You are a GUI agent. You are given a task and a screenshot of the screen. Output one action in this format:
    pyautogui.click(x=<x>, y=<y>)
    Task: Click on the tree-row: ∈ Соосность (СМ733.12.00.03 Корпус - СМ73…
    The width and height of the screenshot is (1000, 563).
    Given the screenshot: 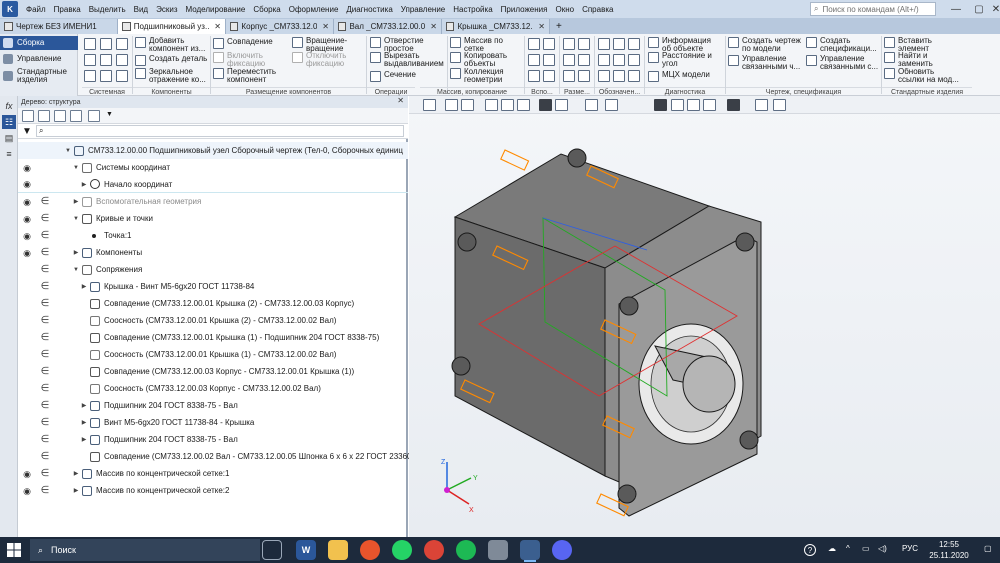 What is the action you would take?
    pyautogui.click(x=213, y=388)
    